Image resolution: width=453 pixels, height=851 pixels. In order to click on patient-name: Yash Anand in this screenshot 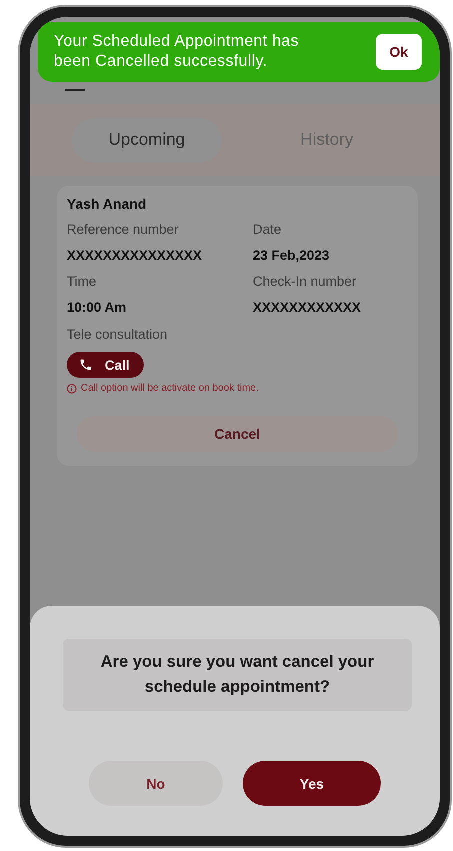, I will do `click(107, 204)`.